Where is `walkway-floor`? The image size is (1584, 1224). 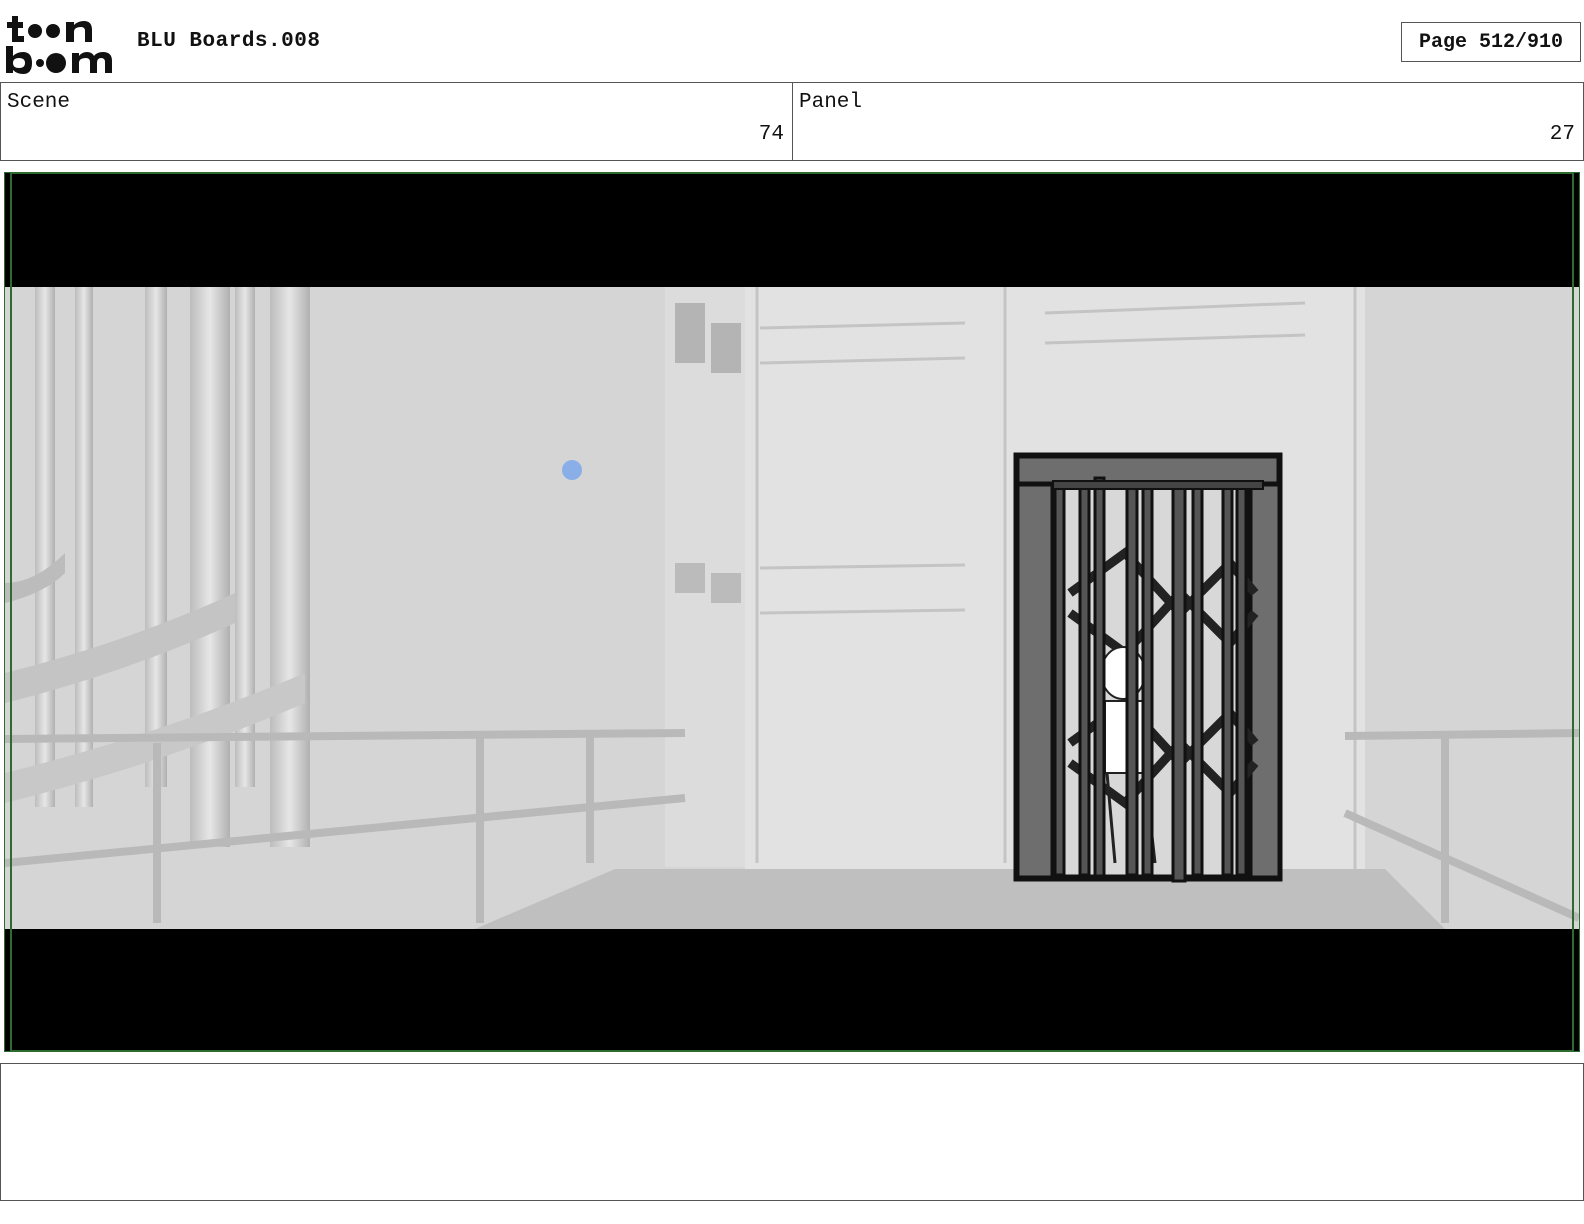
walkway-floor is located at coordinates (960, 899).